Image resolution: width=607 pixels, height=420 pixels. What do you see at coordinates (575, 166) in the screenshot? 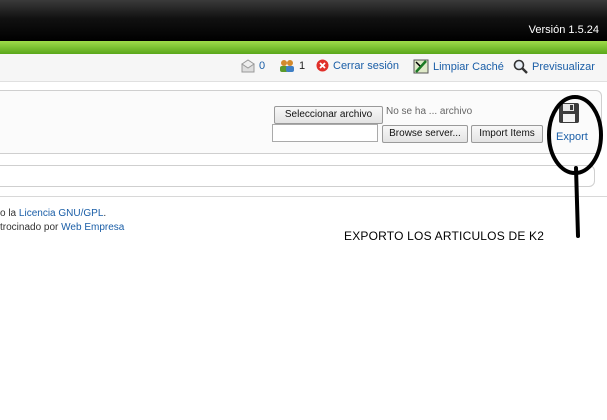
I see `hand-drawn-annotation` at bounding box center [575, 166].